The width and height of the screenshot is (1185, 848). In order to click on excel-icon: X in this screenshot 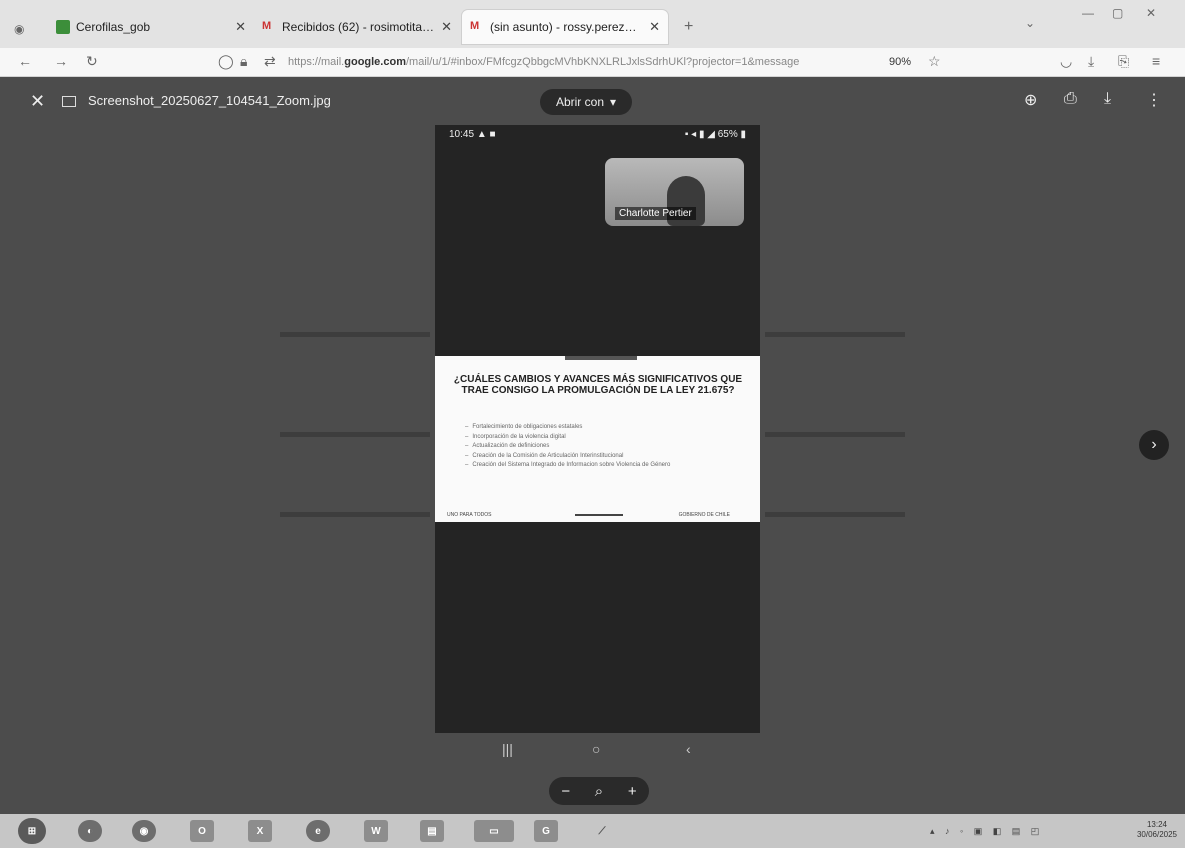, I will do `click(260, 831)`.